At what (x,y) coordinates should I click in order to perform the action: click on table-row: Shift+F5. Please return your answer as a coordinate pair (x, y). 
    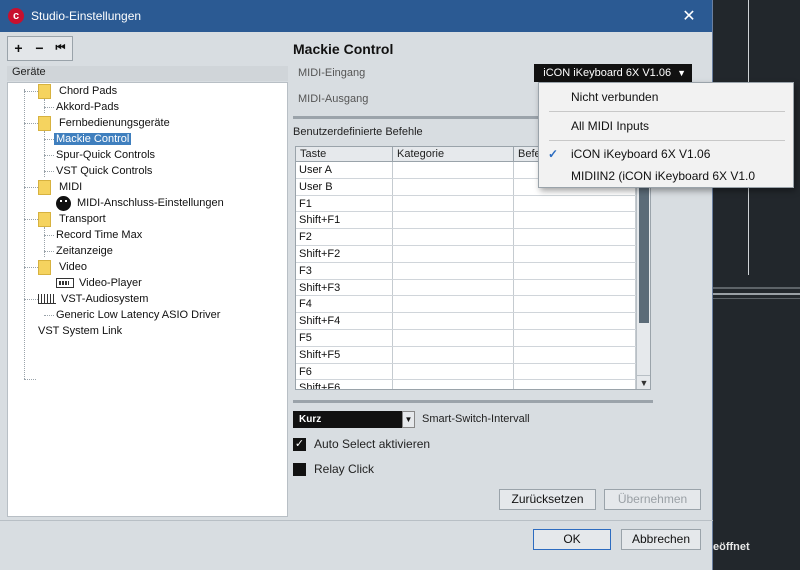
    Looking at the image, I should click on (473, 355).